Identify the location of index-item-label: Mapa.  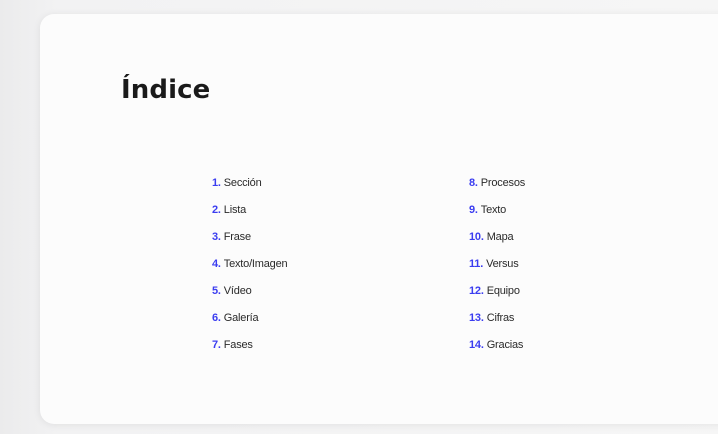
(500, 236).